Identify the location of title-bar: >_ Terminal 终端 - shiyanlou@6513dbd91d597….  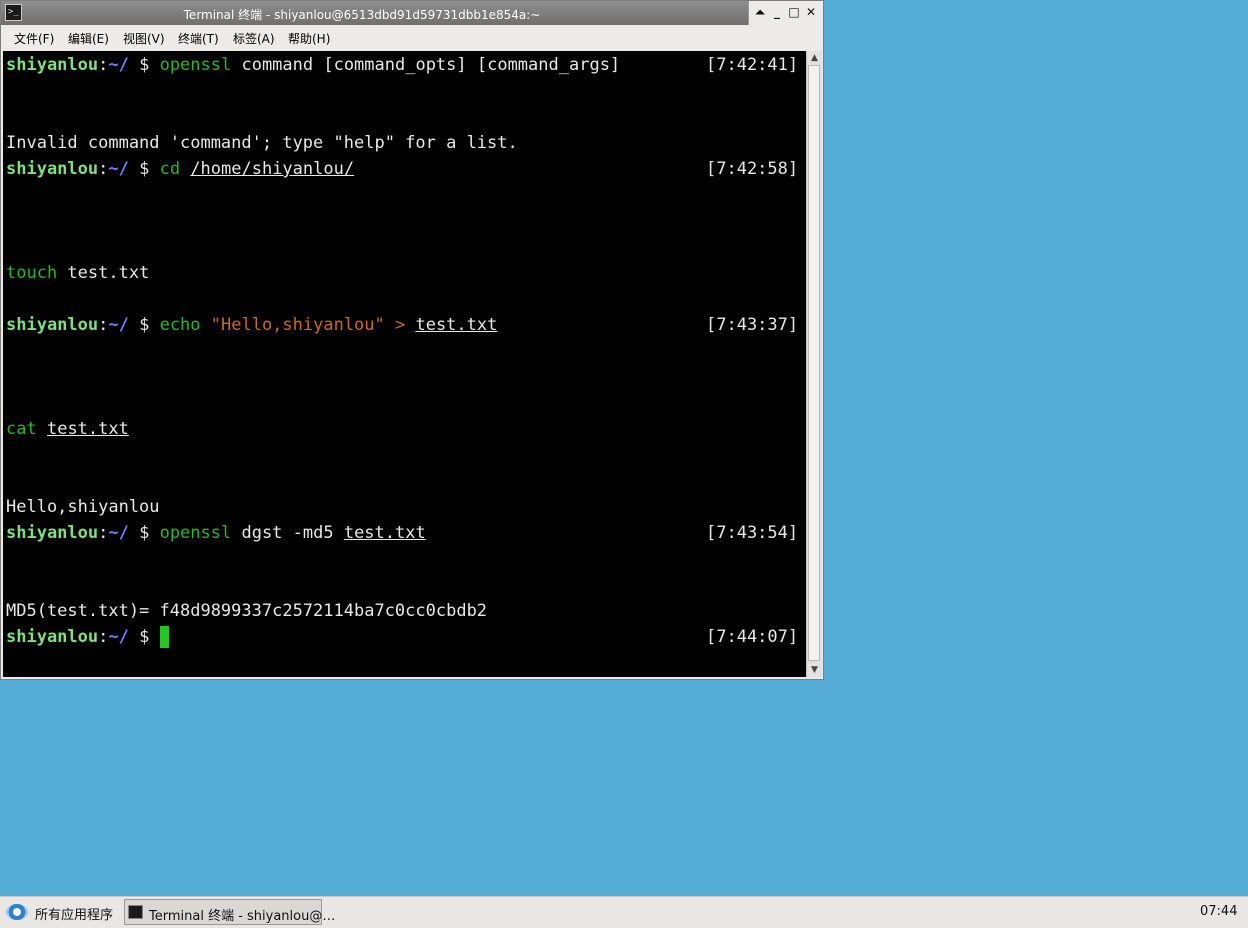
(412, 13).